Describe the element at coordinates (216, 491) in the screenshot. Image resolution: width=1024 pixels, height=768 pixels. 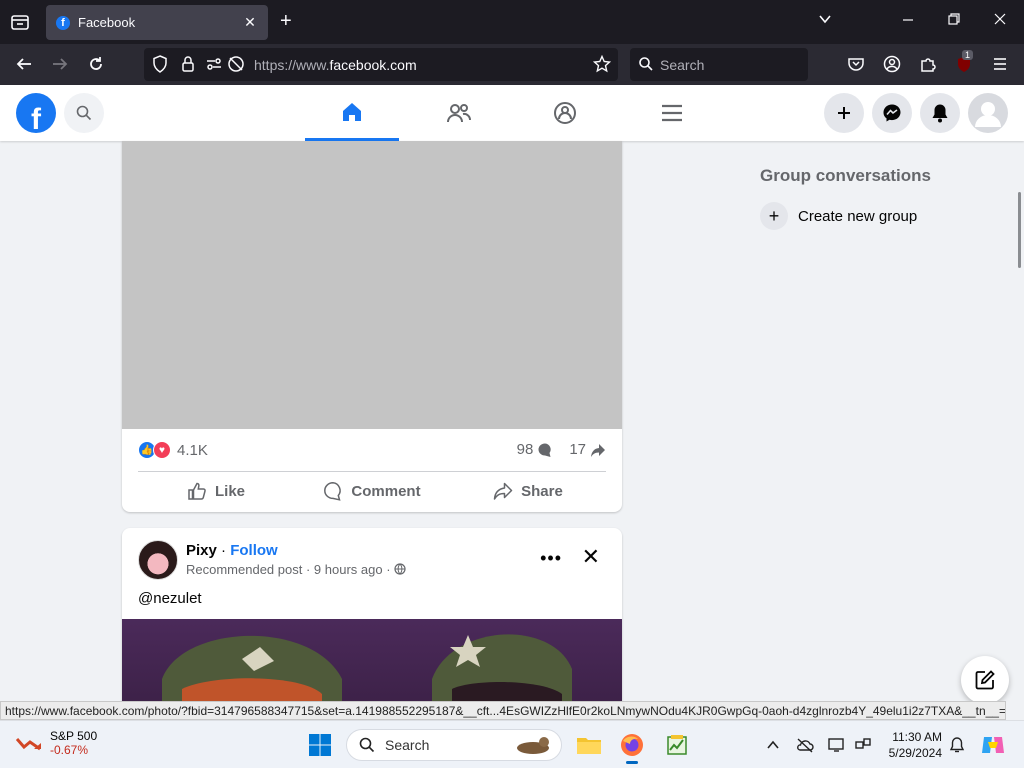
I see `like-button: Like` at that location.